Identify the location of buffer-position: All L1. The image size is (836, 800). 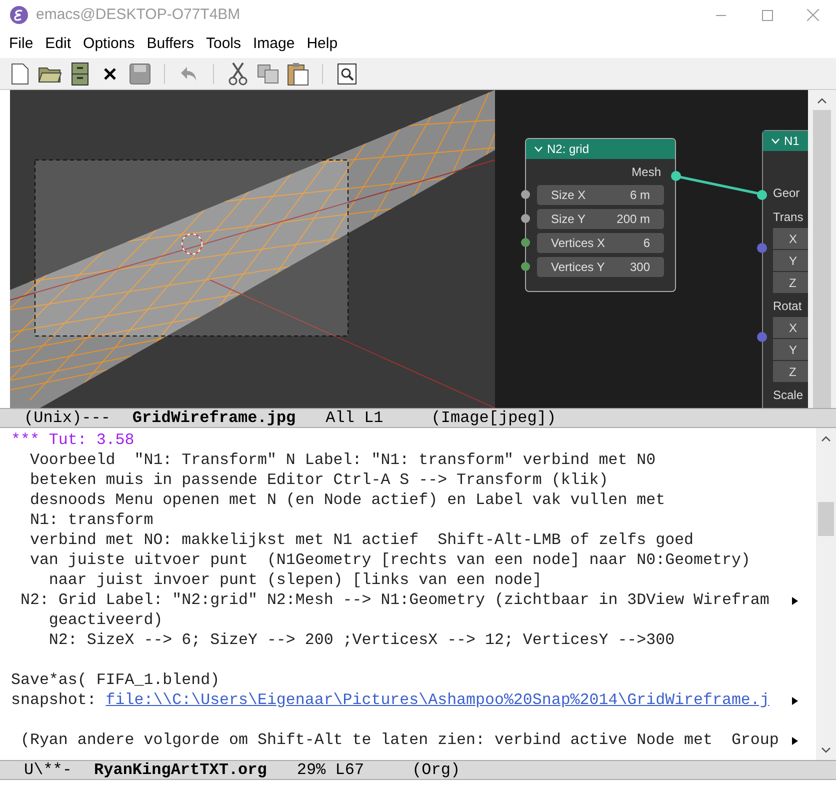
(355, 418).